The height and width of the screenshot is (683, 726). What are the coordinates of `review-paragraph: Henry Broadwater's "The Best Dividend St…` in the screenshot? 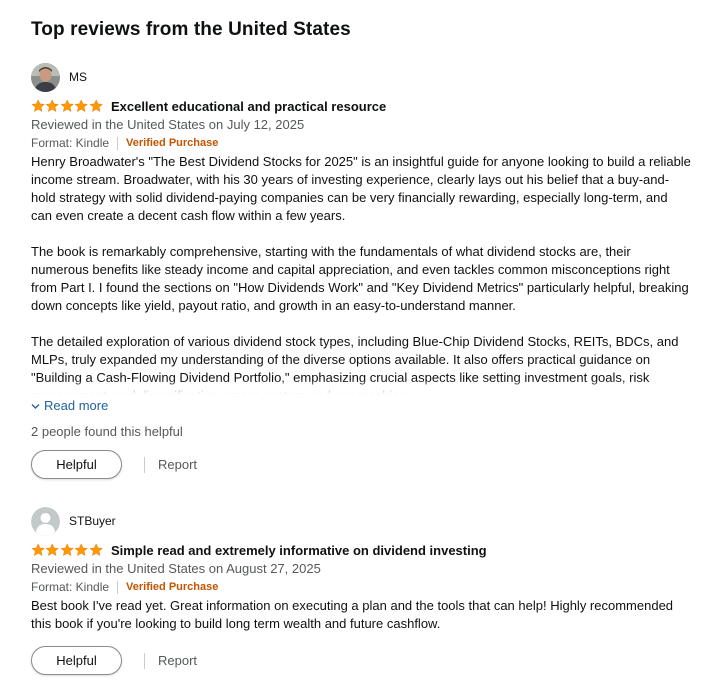 It's located at (361, 188).